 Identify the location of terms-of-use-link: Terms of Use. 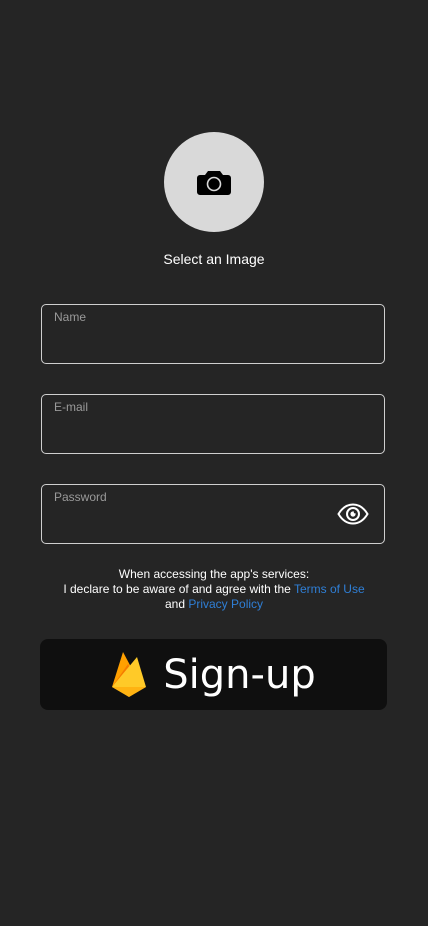
(329, 589).